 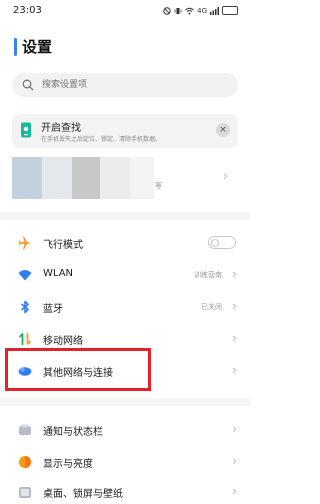 I want to click on search-icon, so click(x=28, y=85).